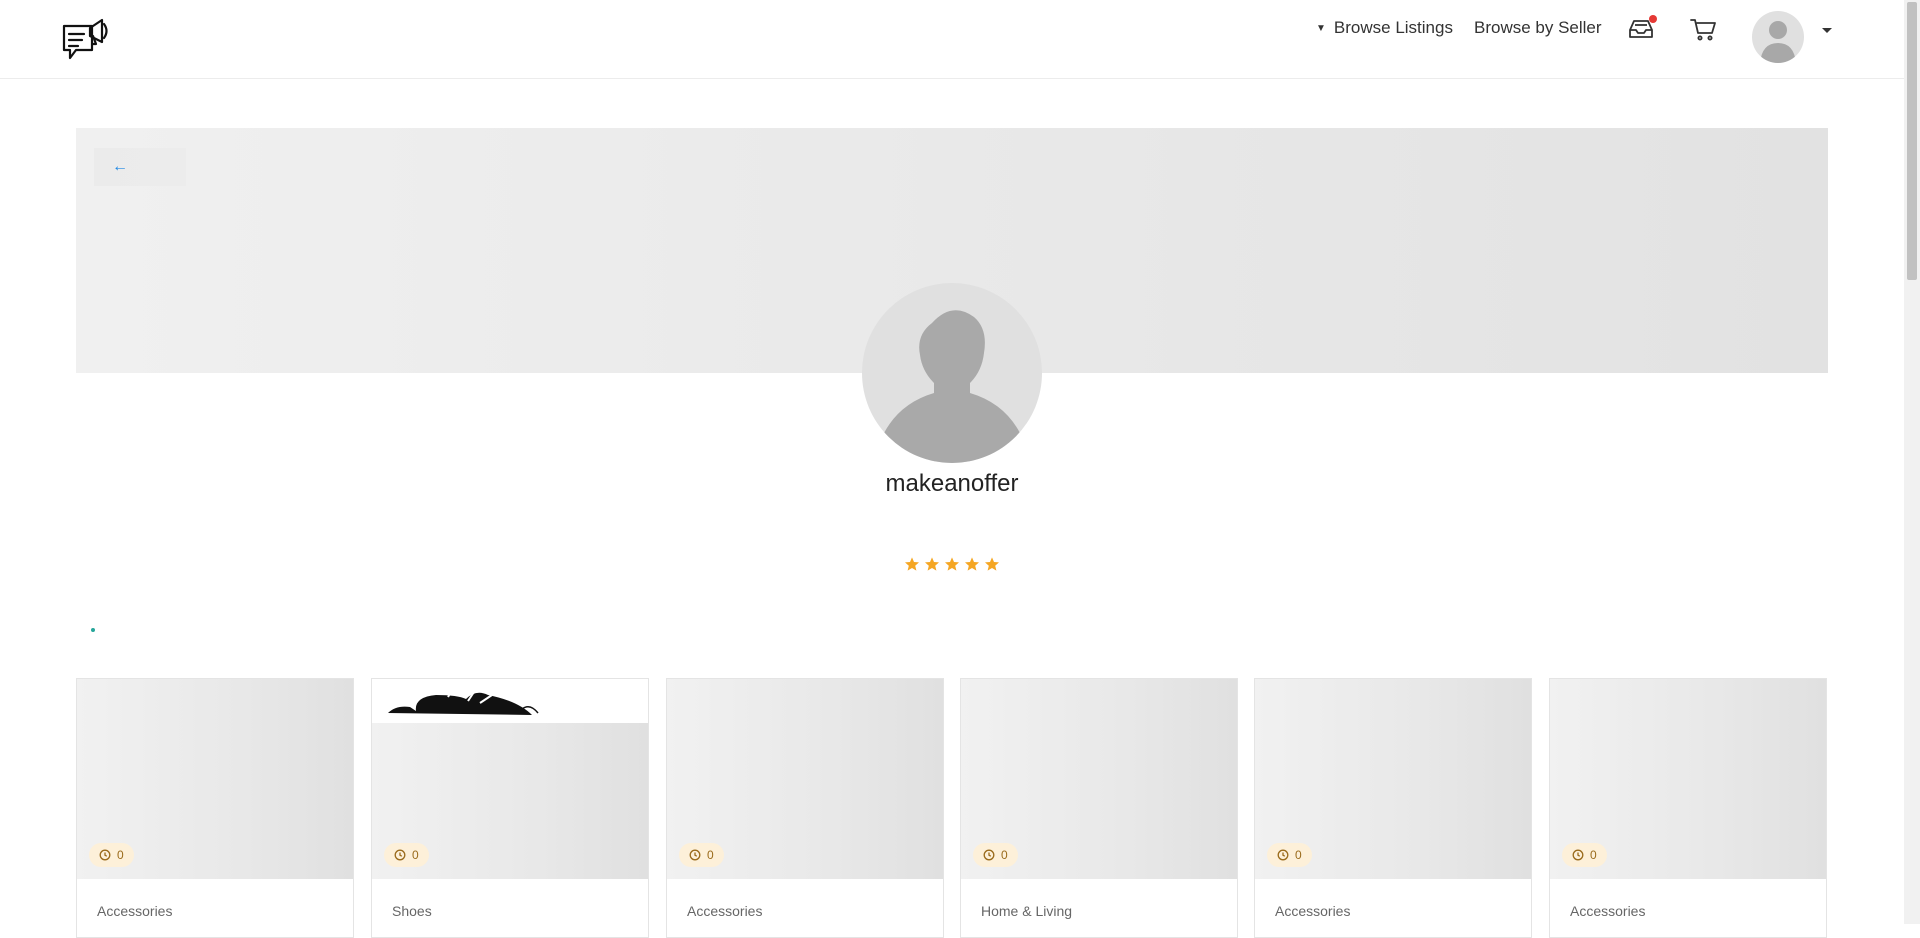  I want to click on user-silhouette-icon, so click(952, 386).